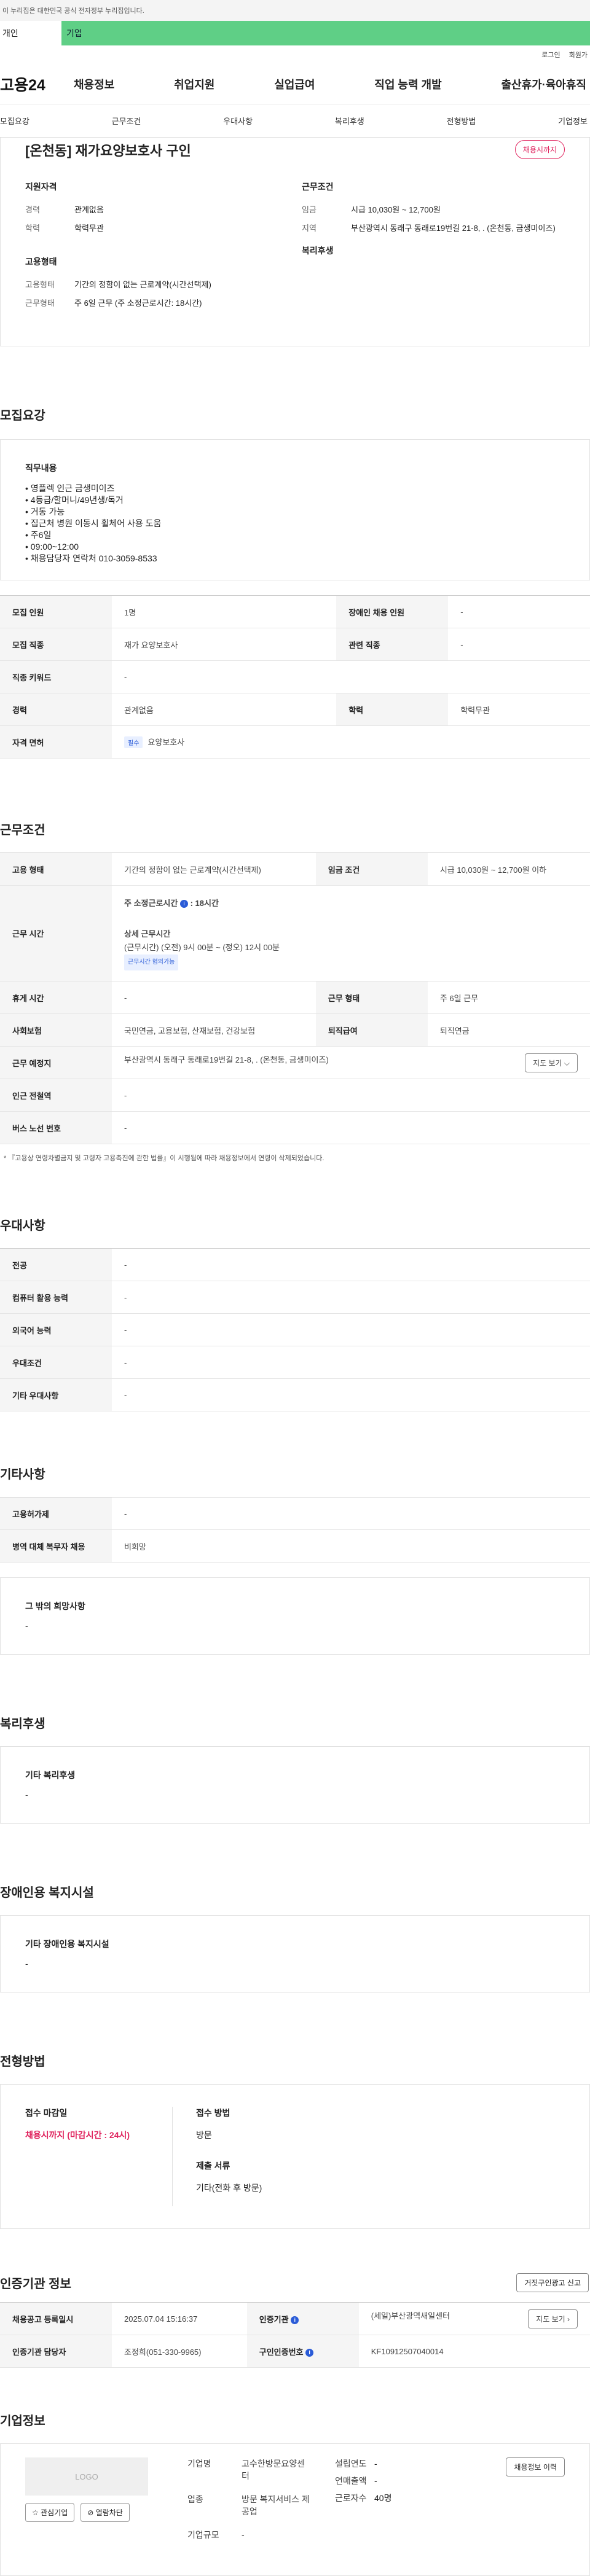 This screenshot has height=2576, width=590. What do you see at coordinates (204, 2135) in the screenshot?
I see `method-value: 방문` at bounding box center [204, 2135].